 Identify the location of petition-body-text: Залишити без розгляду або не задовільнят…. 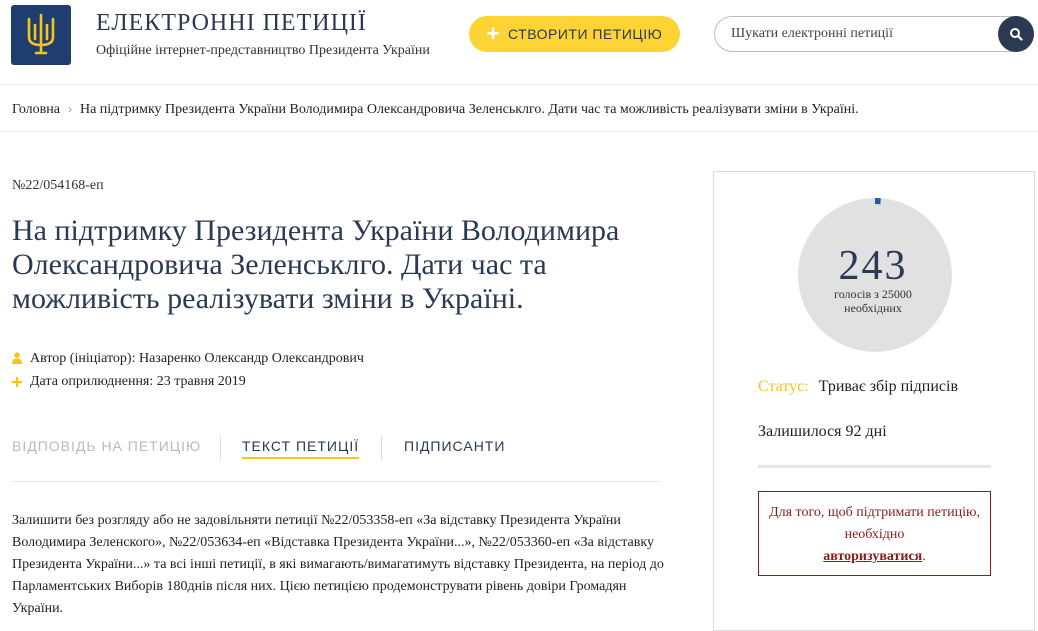
(342, 565).